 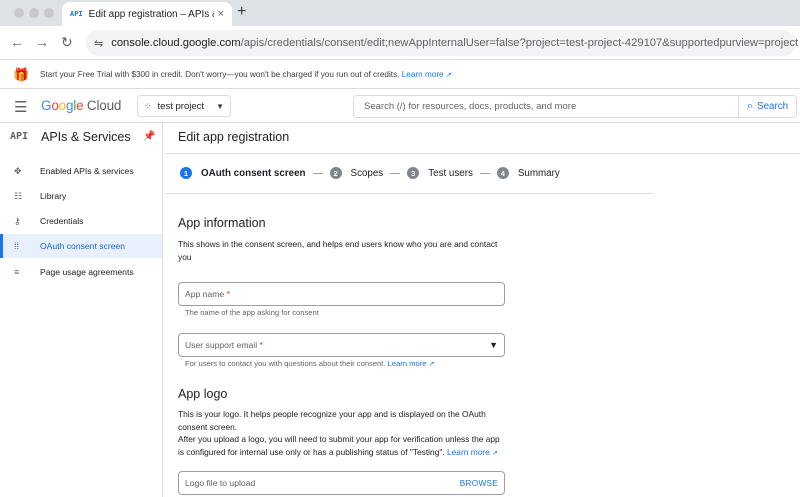 What do you see at coordinates (203, 394) in the screenshot?
I see `app-logo-heading: App logo` at bounding box center [203, 394].